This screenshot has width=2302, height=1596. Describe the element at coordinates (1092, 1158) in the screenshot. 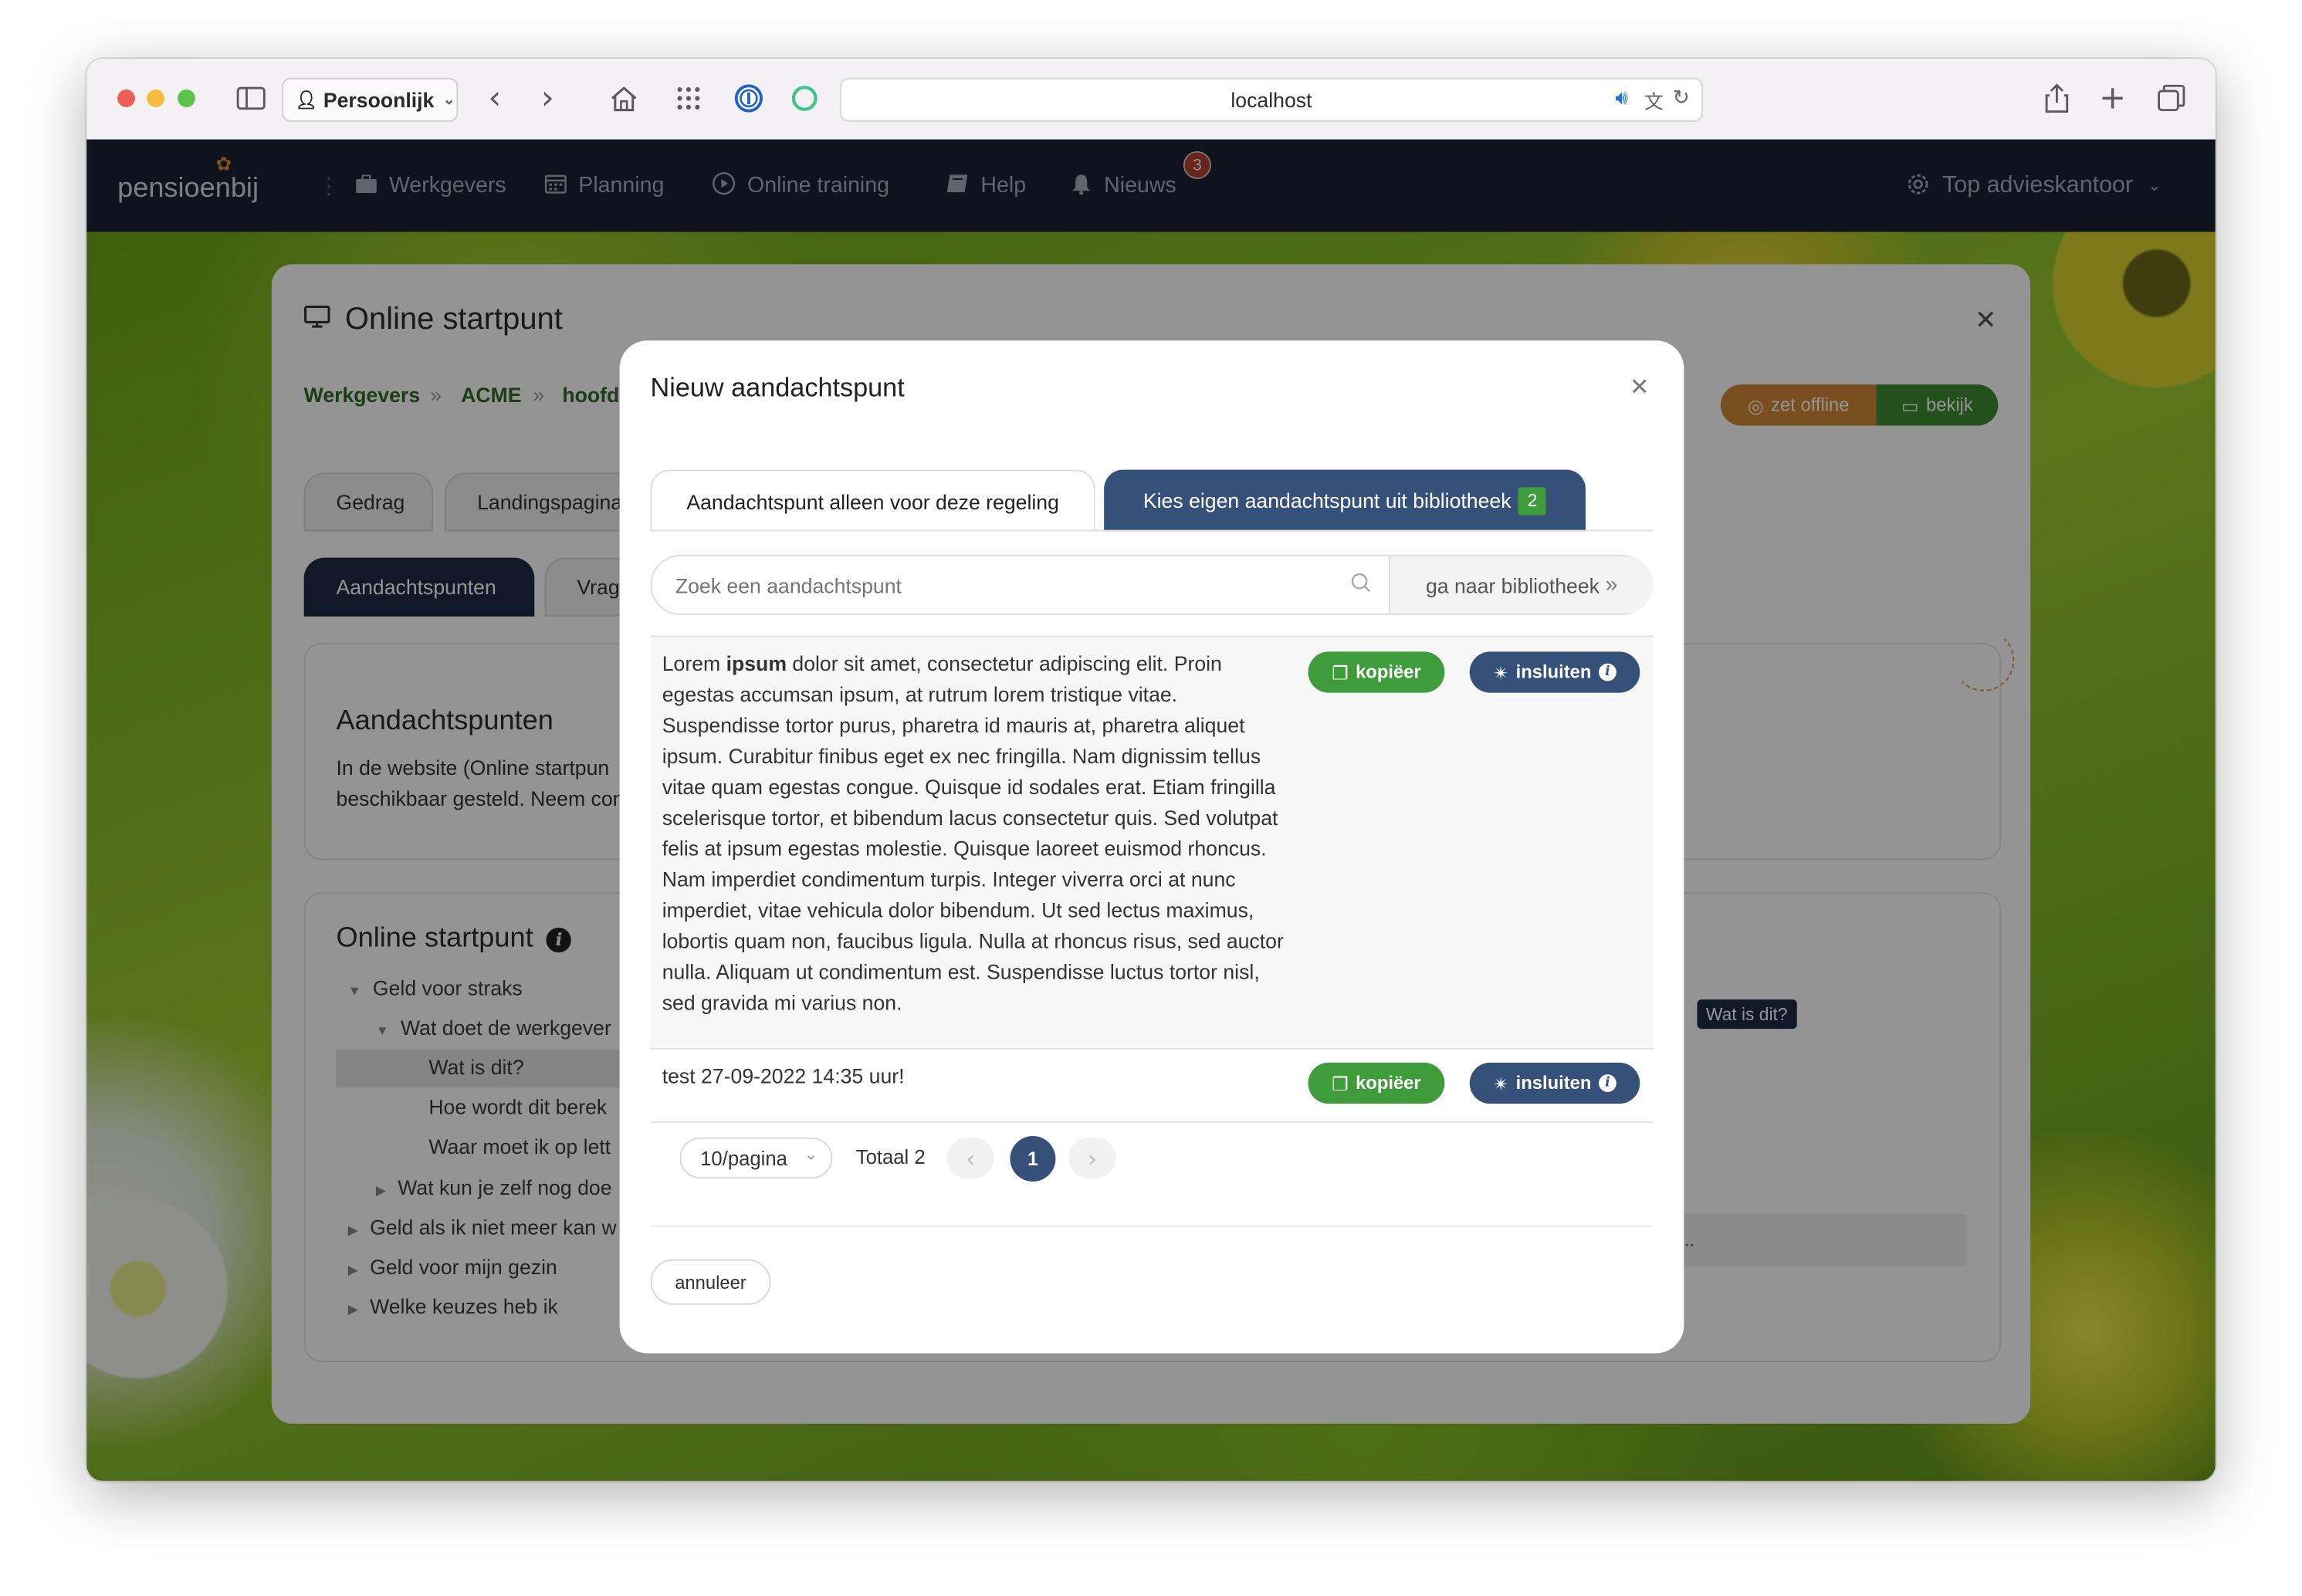

I see `next-page-button: ›` at that location.